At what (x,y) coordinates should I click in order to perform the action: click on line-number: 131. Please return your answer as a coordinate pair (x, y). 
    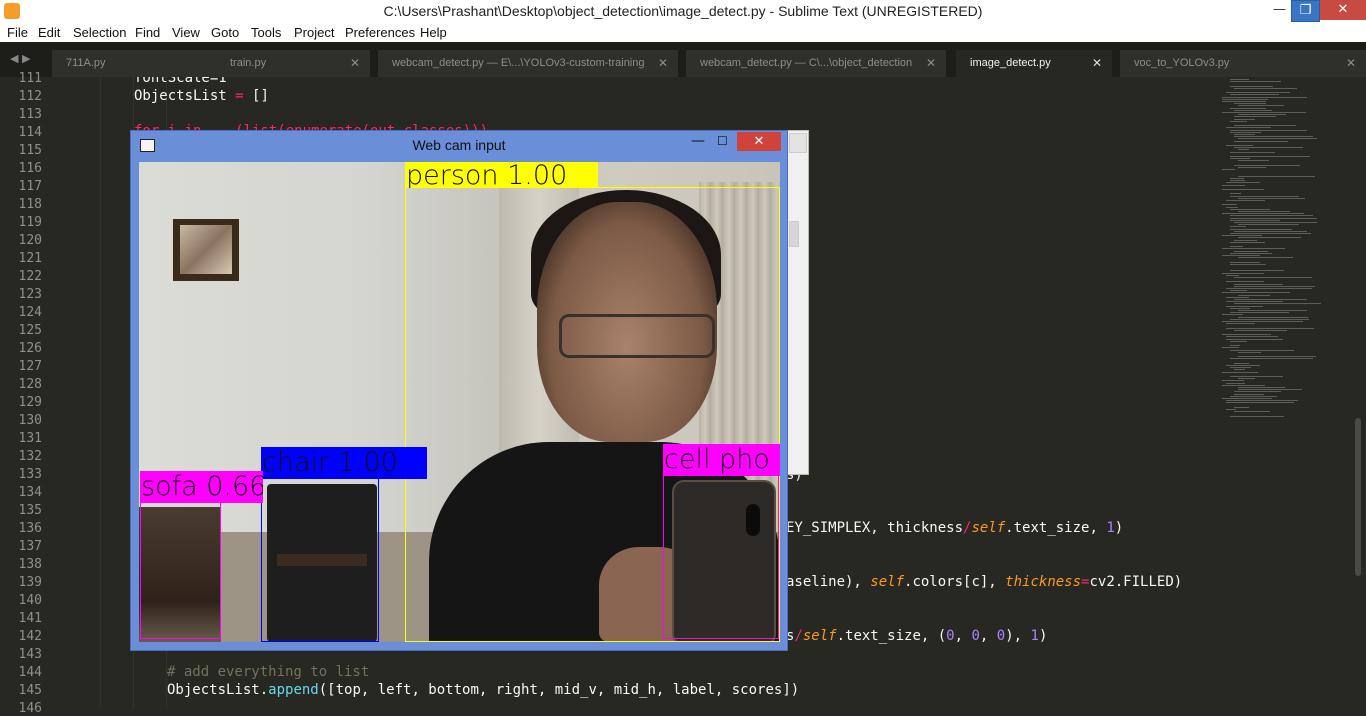
    Looking at the image, I should click on (30, 438).